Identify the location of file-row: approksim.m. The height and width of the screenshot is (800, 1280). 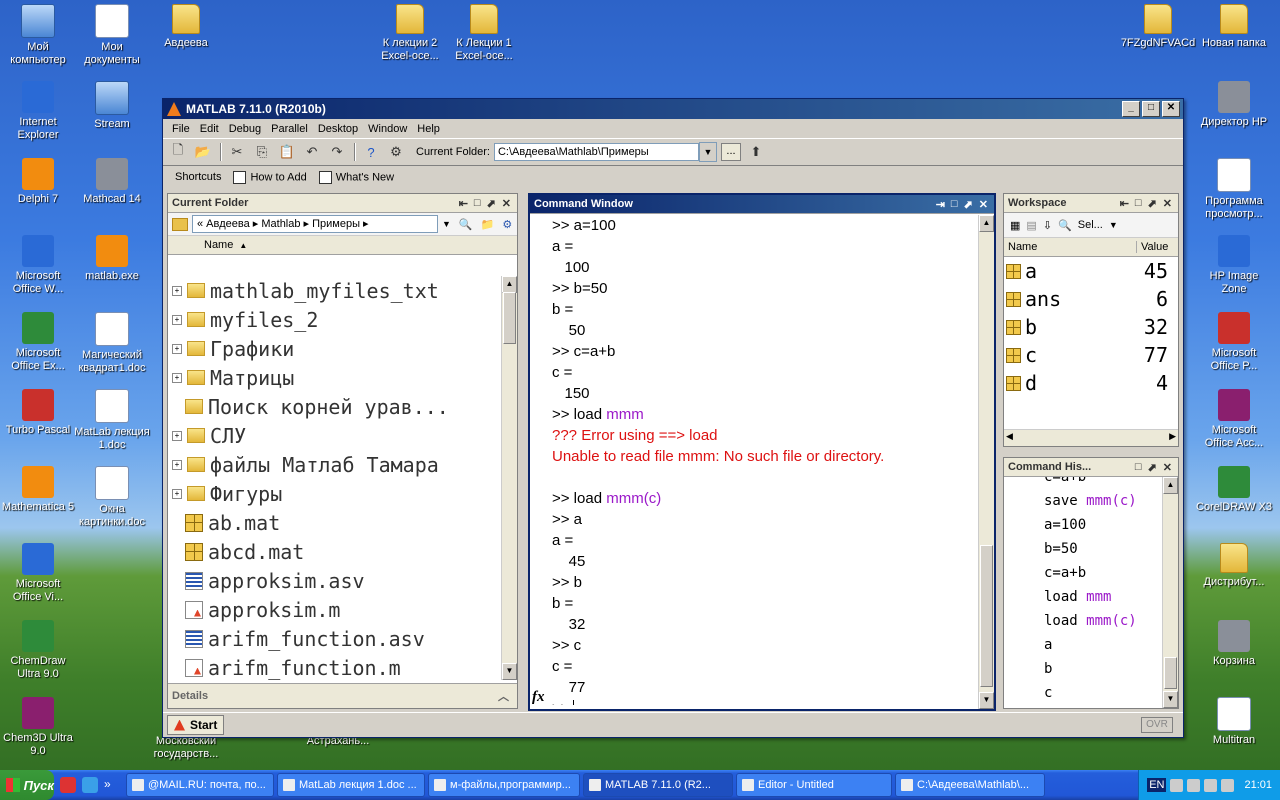
(334, 609).